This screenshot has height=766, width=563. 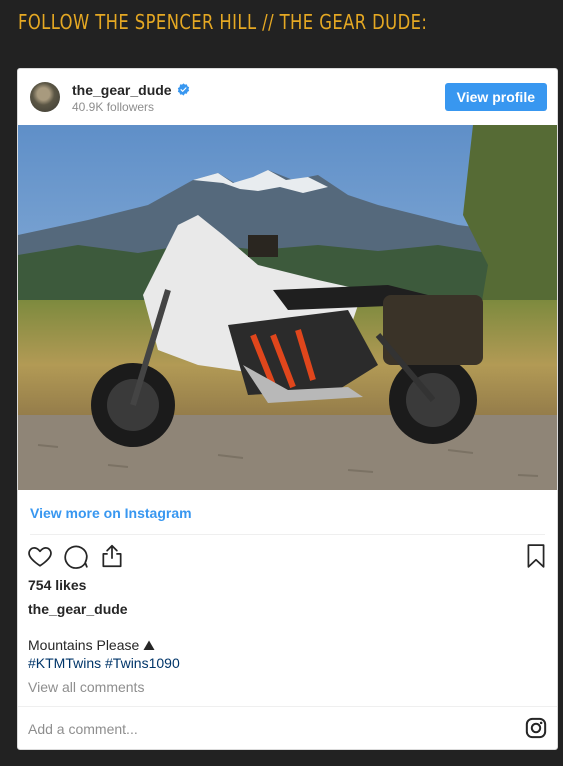 I want to click on profile-username: the_gear_dude, so click(x=122, y=90).